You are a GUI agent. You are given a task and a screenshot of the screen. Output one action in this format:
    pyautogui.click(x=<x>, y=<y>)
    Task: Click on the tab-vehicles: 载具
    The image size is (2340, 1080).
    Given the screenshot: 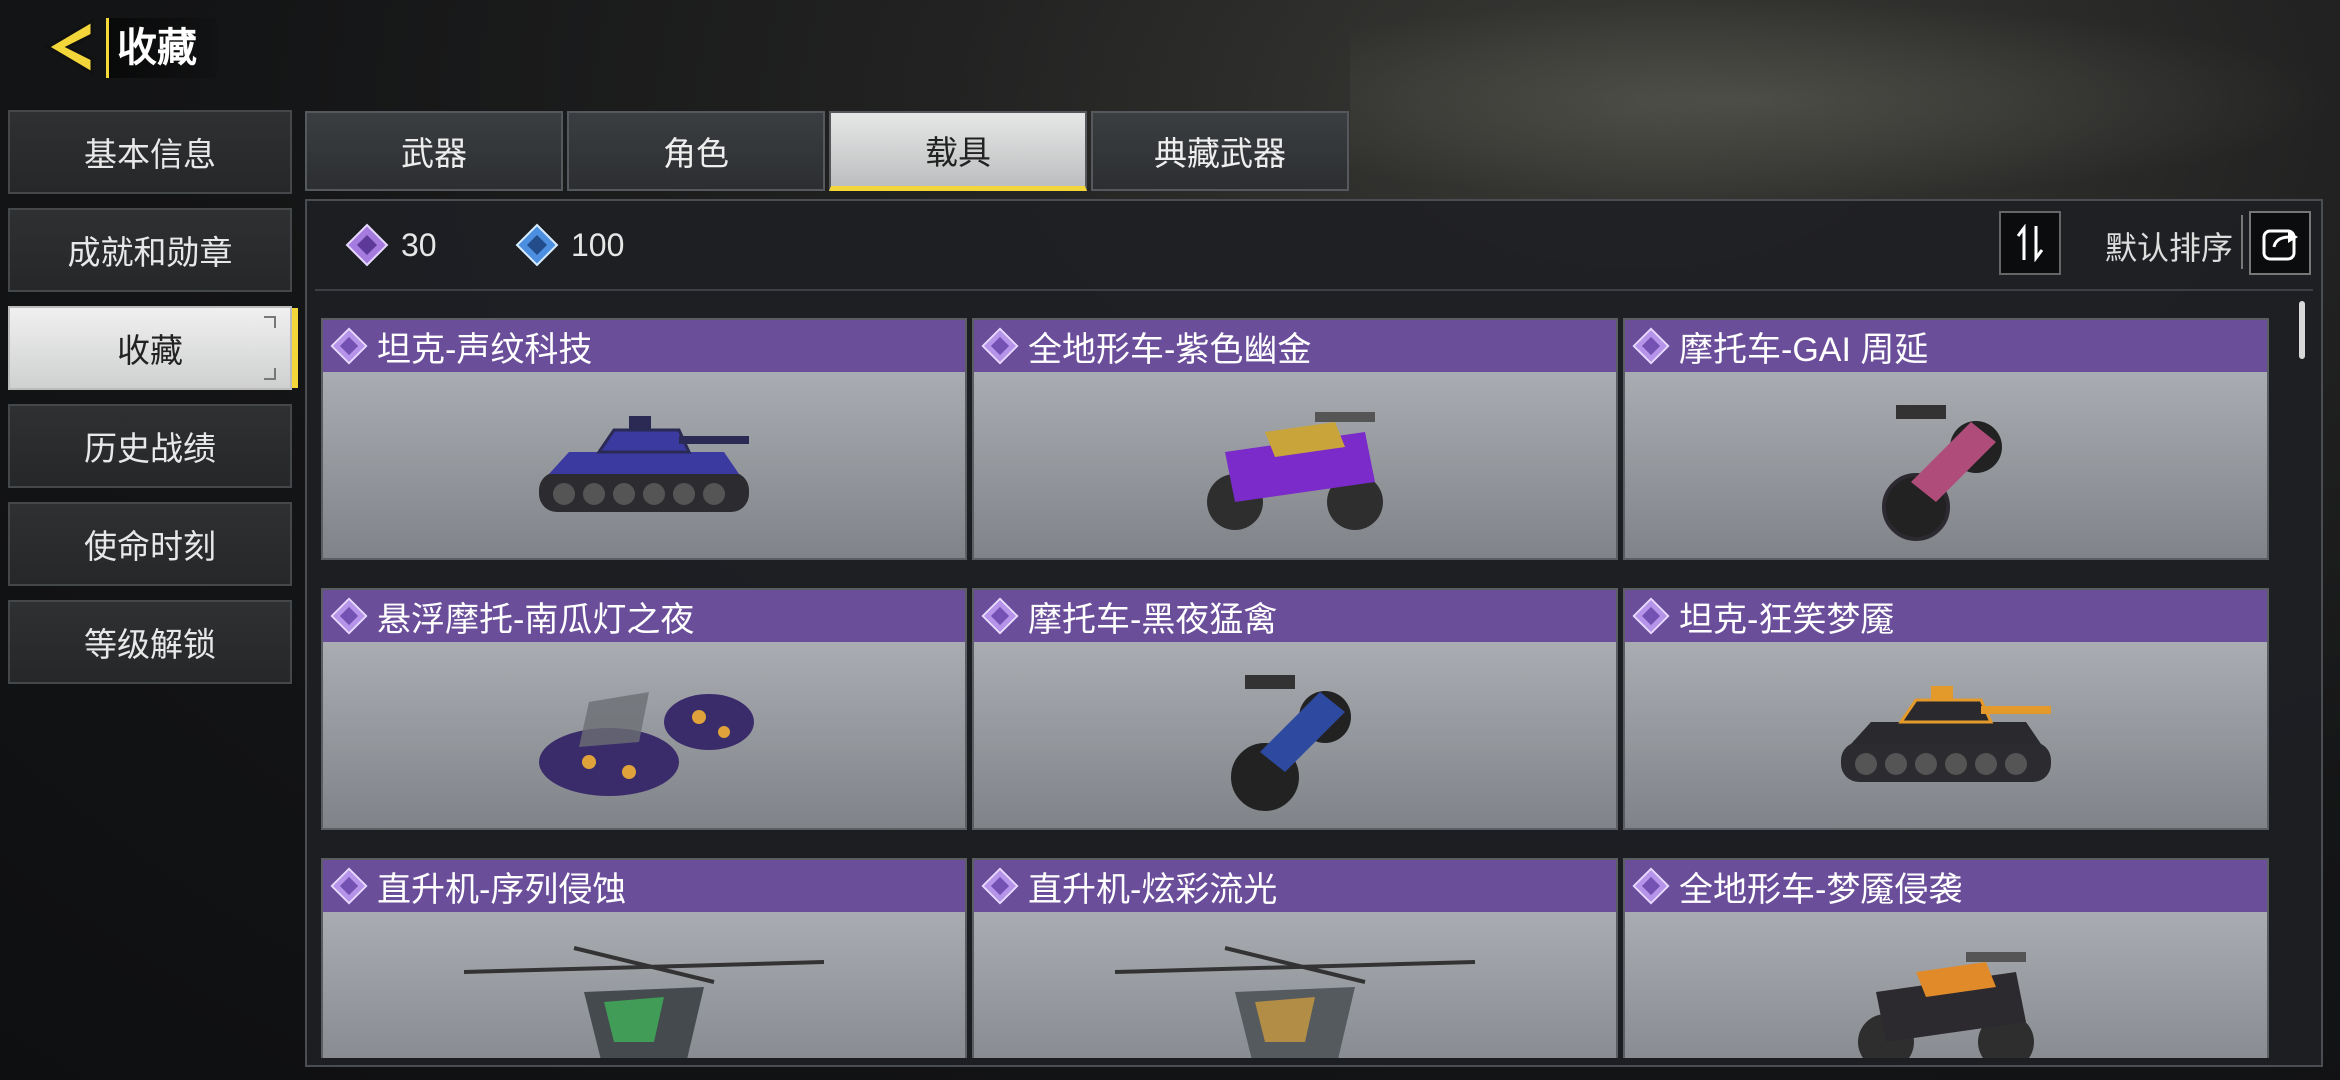 What is the action you would take?
    pyautogui.click(x=958, y=151)
    